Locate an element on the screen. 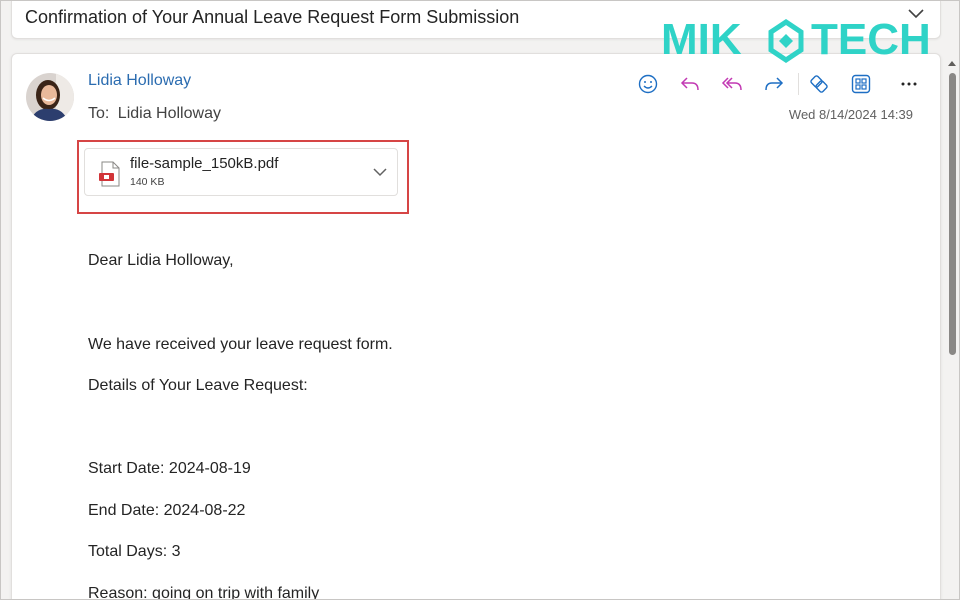  sent-date: Wed 8/14/2024 14:39 is located at coordinates (850, 114).